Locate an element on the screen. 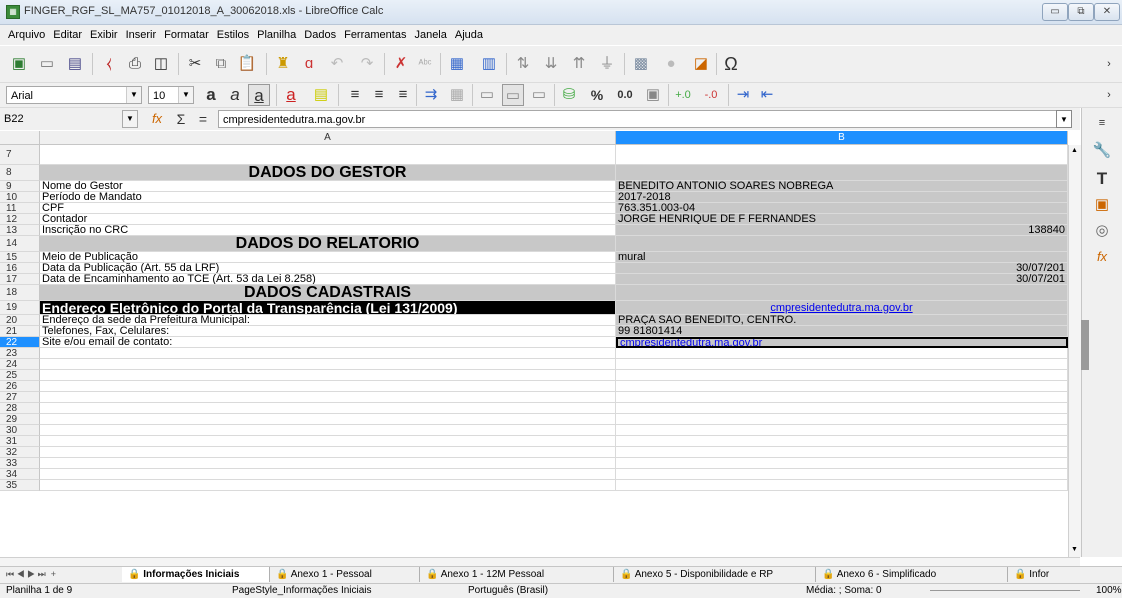 The height and width of the screenshot is (598, 1122). expand-formula-icon: ▼ is located at coordinates (1064, 119).